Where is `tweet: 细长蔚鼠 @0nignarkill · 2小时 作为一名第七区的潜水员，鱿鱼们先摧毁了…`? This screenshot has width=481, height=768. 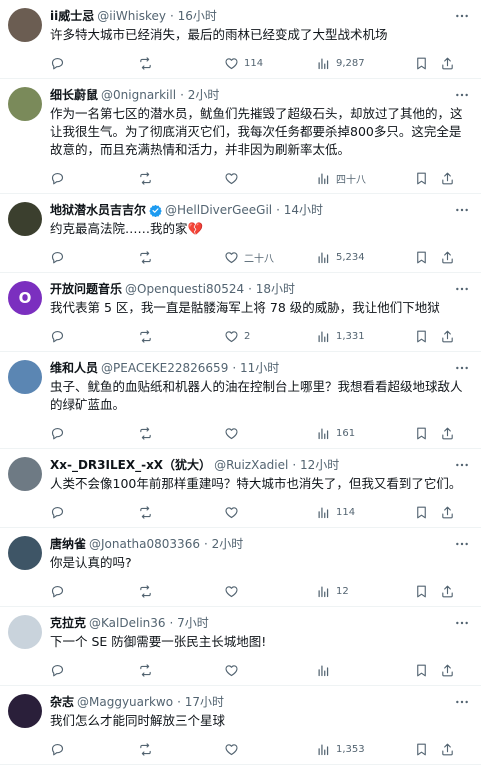 tweet: 细长蔚鼠 @0nignarkill · 2小时 作为一名第七区的潜水员，鱿鱼们先摧毁了… is located at coordinates (240, 136).